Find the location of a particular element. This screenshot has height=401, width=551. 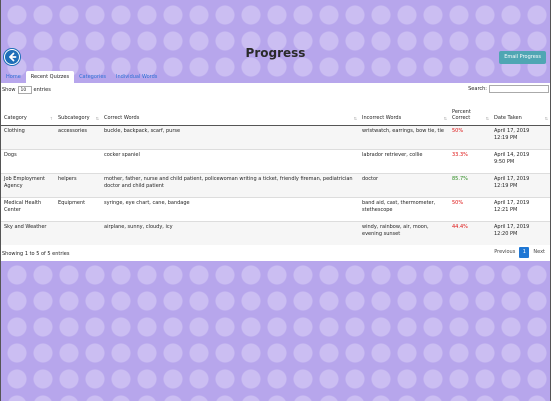

page-length-control: Show 10 entries is located at coordinates (26, 90).